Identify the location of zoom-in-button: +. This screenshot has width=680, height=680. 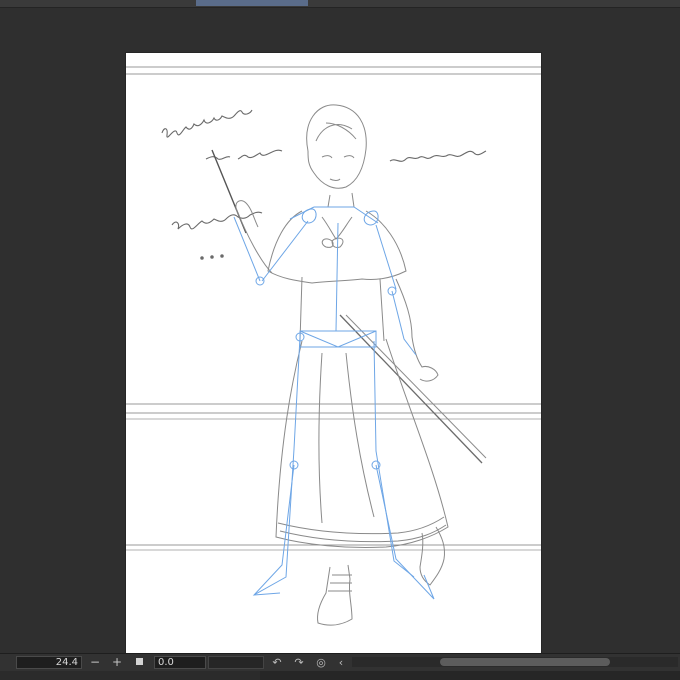
(117, 662).